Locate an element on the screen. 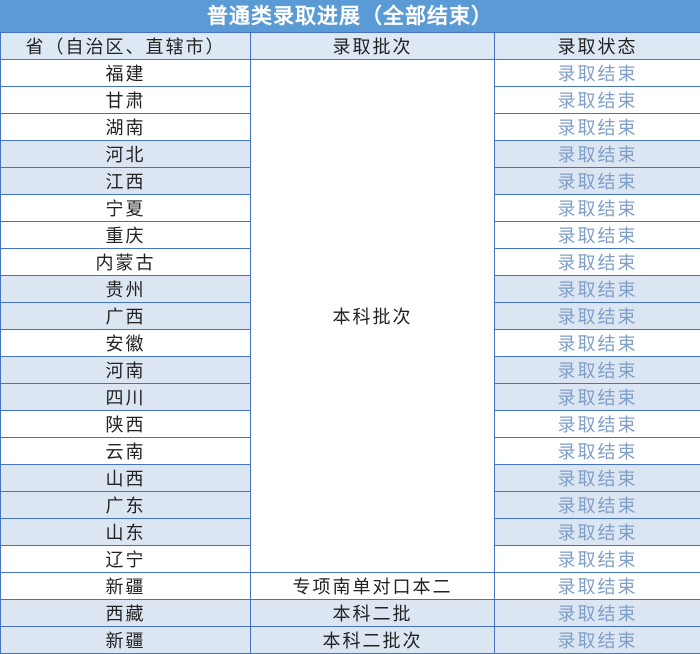 This screenshot has width=700, height=654. province-cell: 河北 is located at coordinates (126, 154).